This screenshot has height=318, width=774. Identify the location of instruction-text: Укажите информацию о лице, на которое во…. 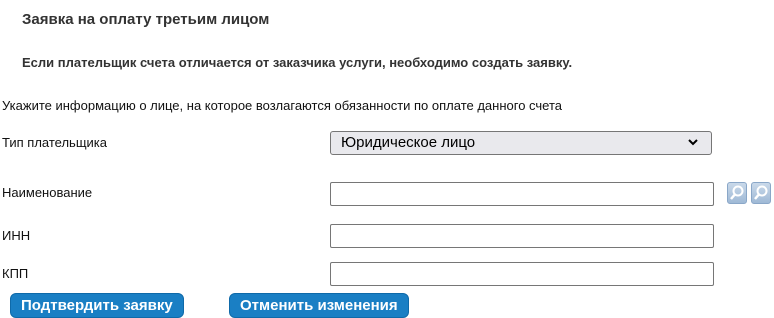
(282, 105).